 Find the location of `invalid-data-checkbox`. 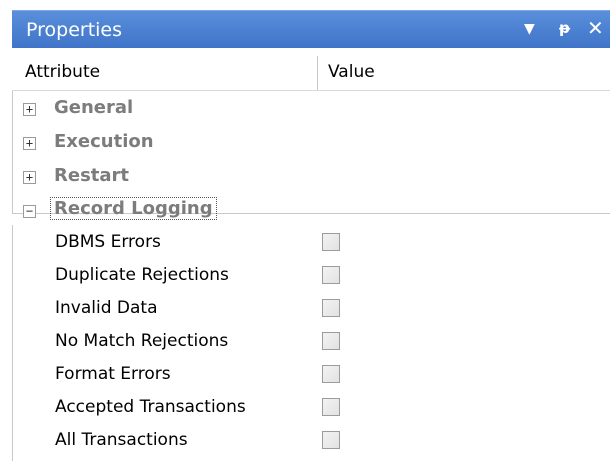

invalid-data-checkbox is located at coordinates (331, 308).